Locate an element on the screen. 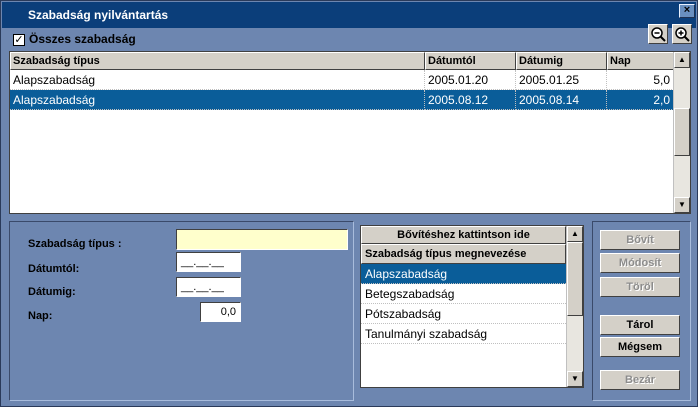 This screenshot has width=698, height=407. cell-days: 2,0 is located at coordinates (640, 100).